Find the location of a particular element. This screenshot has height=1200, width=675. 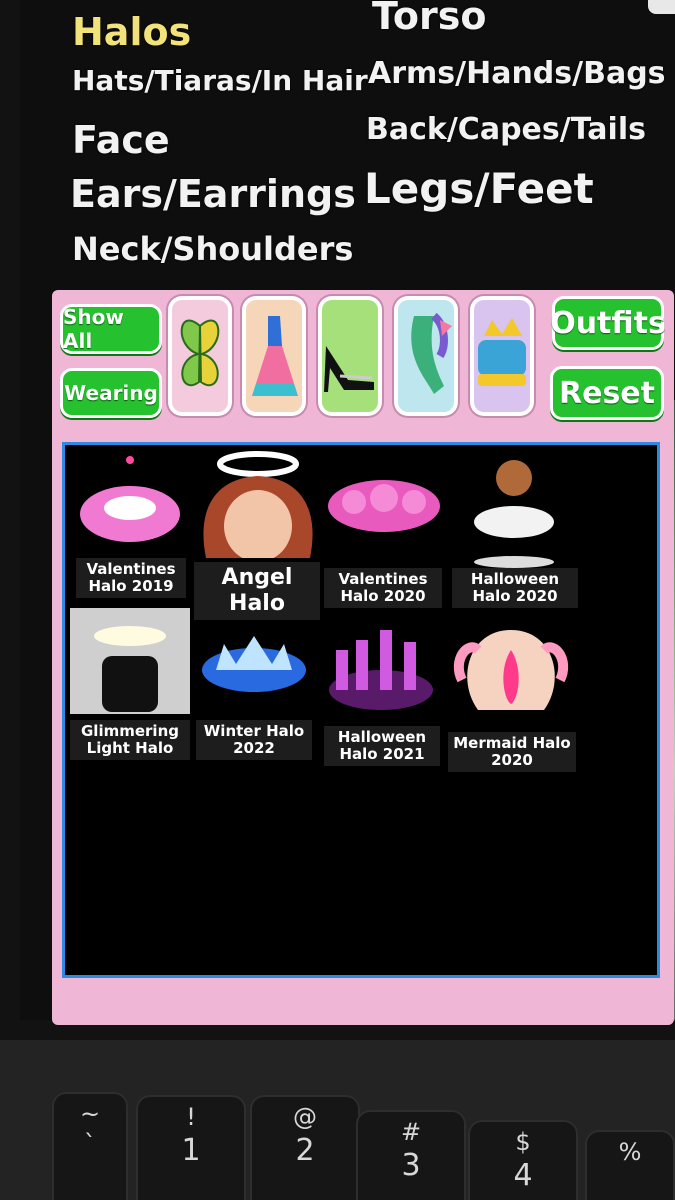

category-torso: Torso is located at coordinates (429, 19).